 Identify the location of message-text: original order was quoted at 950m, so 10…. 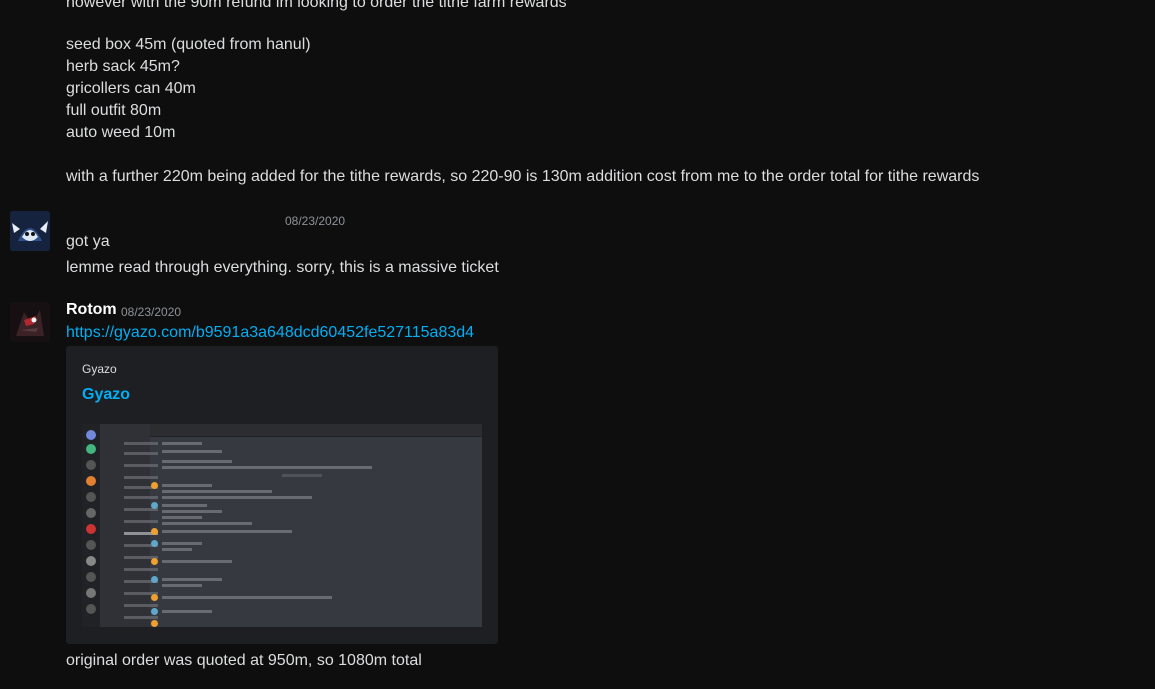
(244, 660).